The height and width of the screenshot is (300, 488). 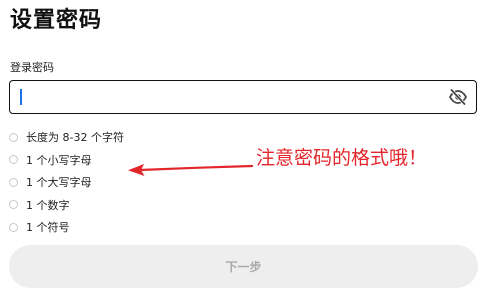 What do you see at coordinates (59, 160) in the screenshot?
I see `rule-label: 1 个小写字母` at bounding box center [59, 160].